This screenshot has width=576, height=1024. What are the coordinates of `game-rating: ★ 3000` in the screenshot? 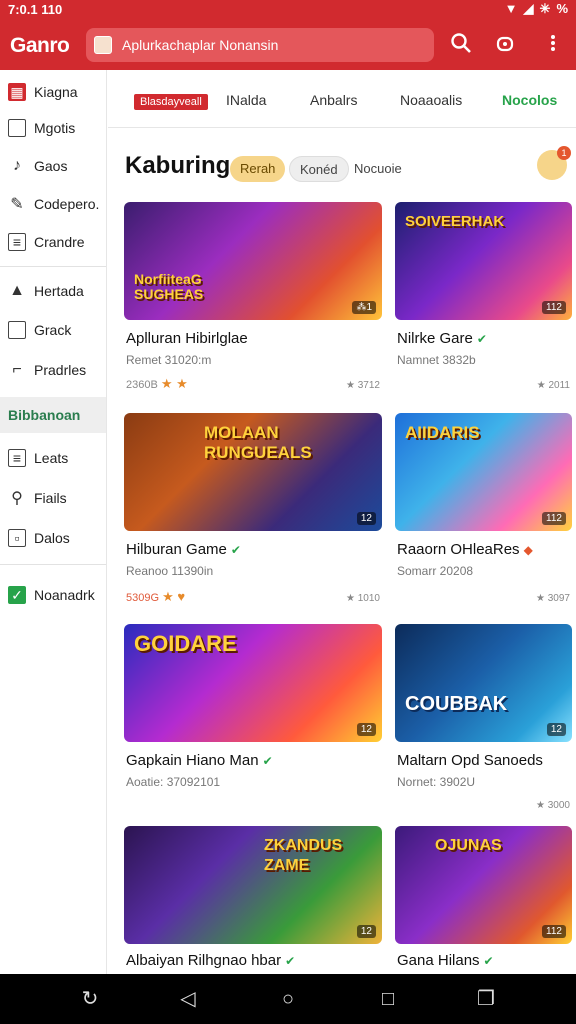 It's located at (553, 805).